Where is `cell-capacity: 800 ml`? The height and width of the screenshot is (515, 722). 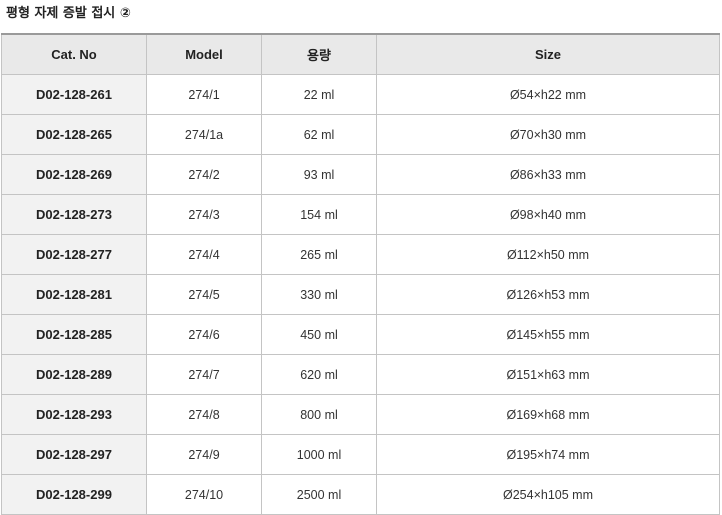
cell-capacity: 800 ml is located at coordinates (319, 414).